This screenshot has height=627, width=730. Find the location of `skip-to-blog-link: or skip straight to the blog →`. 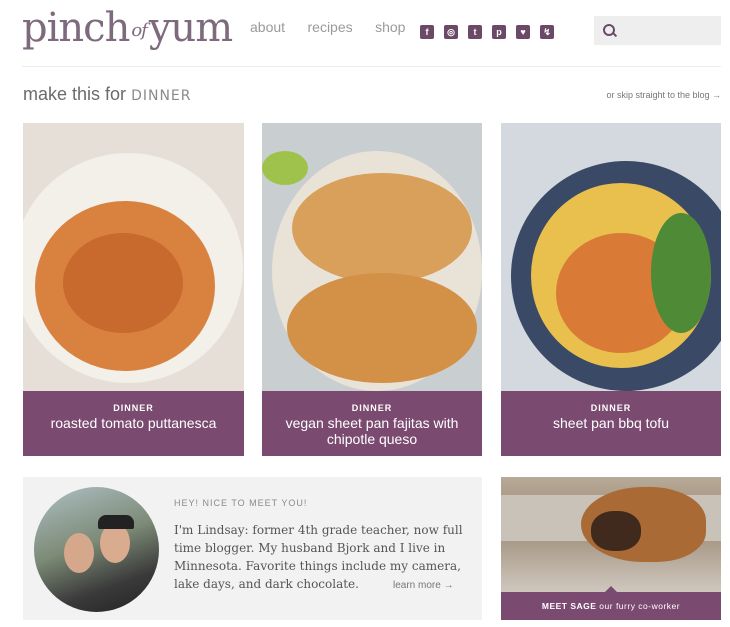

skip-to-blog-link: or skip straight to the blog → is located at coordinates (663, 95).